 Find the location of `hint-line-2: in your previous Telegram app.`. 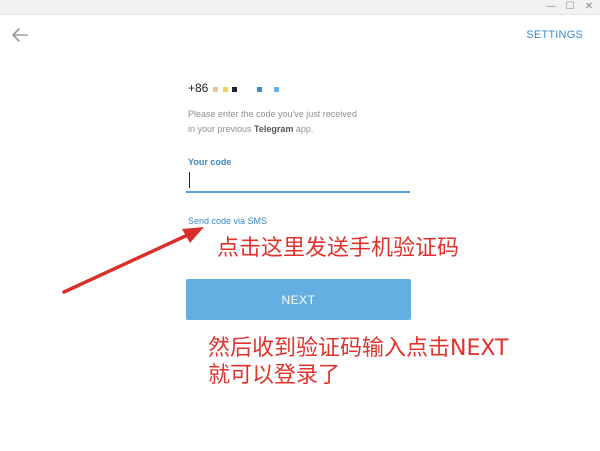

hint-line-2: in your previous Telegram app. is located at coordinates (272, 129).